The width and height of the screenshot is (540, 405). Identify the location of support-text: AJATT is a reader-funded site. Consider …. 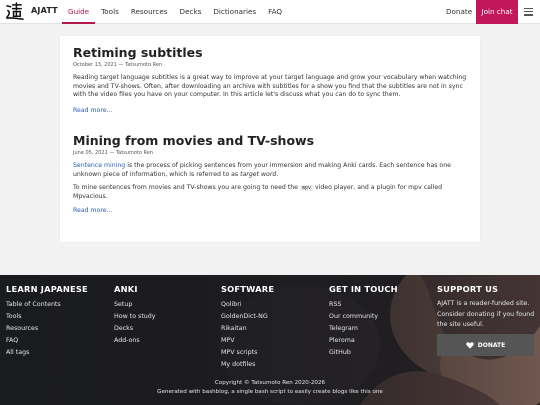
(486, 314).